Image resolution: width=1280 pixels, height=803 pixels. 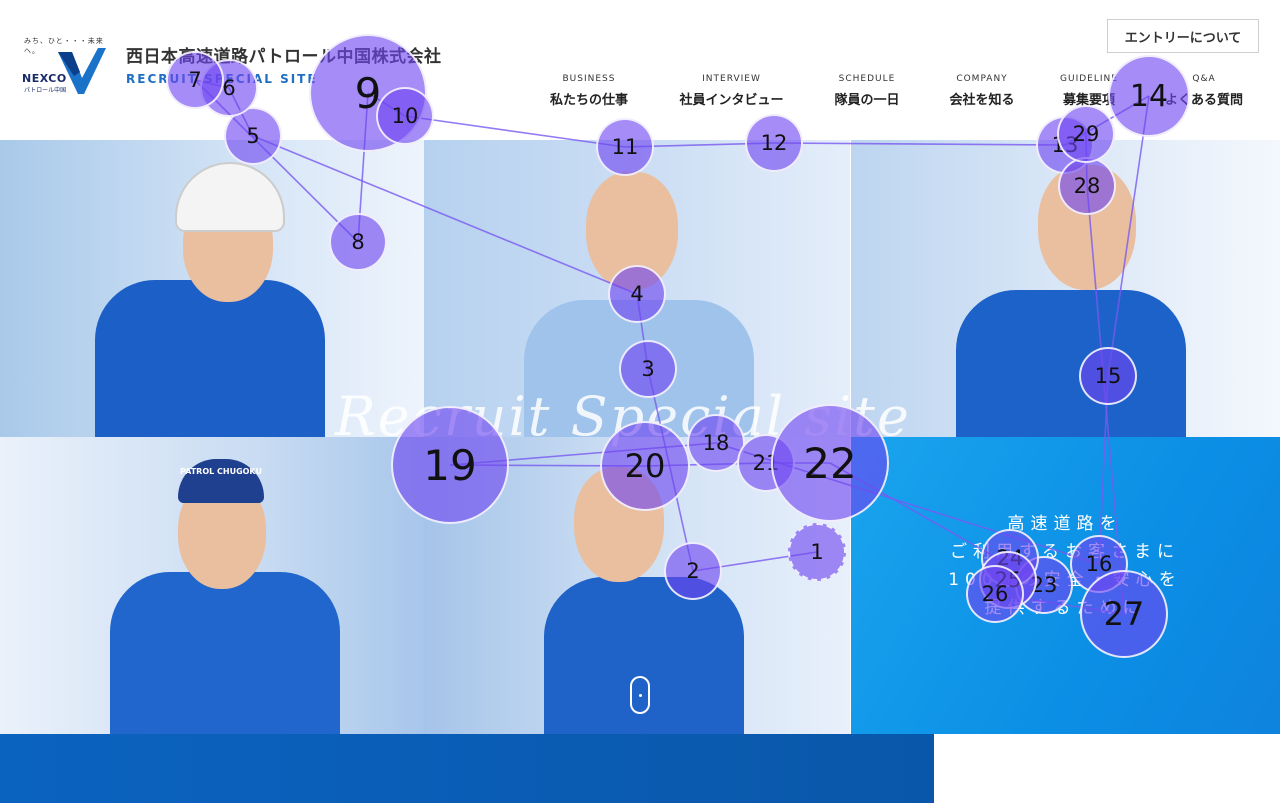 I want to click on nav-business: BUSINESS 私たちの仕事, so click(x=589, y=94).